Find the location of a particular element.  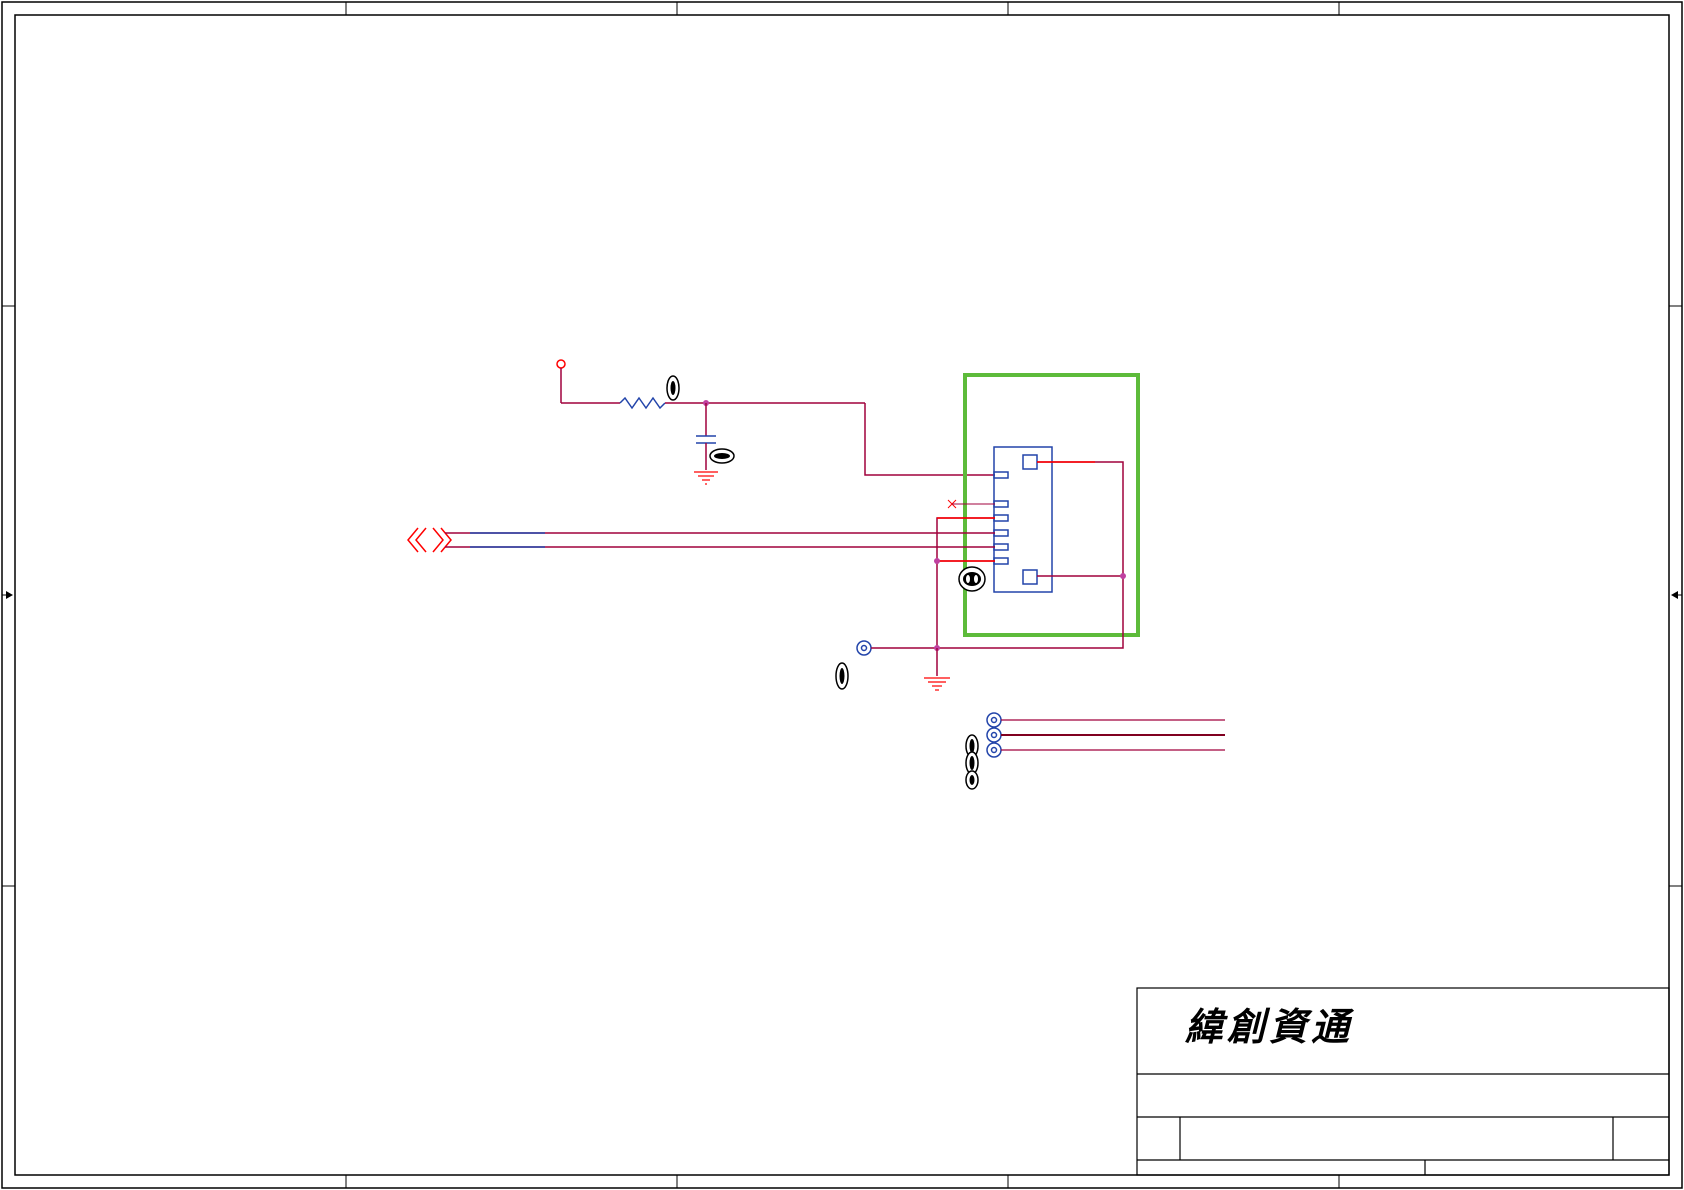

company-logo: 緯創資通 is located at coordinates (1270, 1026).